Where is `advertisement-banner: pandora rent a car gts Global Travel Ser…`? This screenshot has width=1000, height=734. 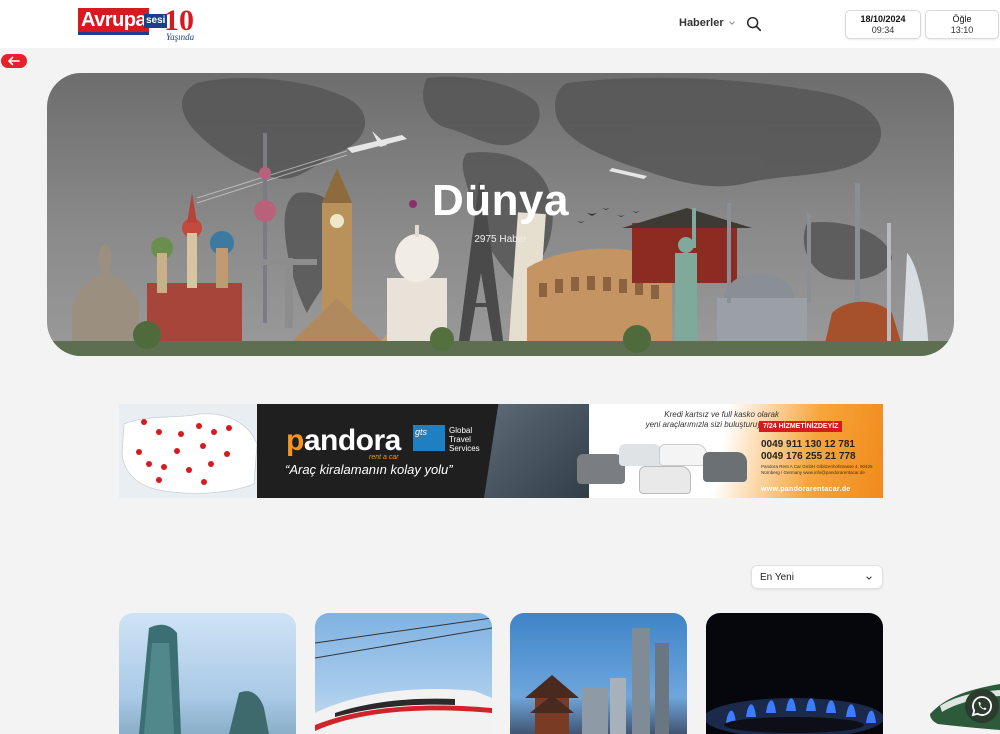
advertisement-banner: pandora rent a car gts Global Travel Ser… is located at coordinates (501, 451).